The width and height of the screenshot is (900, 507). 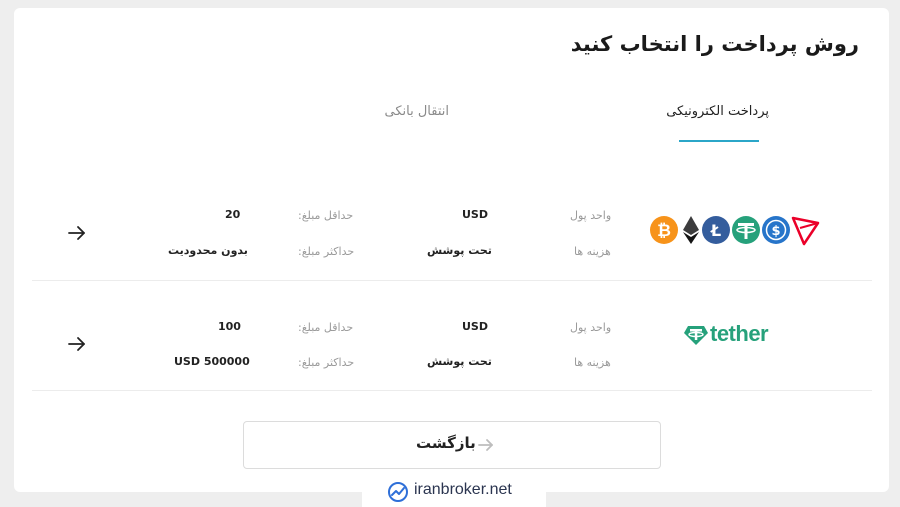 I want to click on tab-electronic-payment: پرداخت الکترونیکی, so click(x=717, y=111).